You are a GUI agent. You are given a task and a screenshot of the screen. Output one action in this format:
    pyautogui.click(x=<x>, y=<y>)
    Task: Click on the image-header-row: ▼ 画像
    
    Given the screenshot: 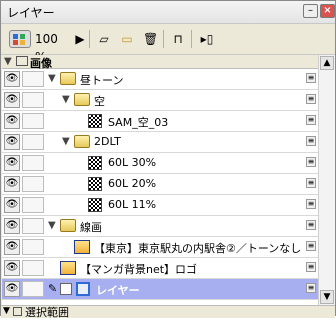 What is the action you would take?
    pyautogui.click(x=160, y=62)
    